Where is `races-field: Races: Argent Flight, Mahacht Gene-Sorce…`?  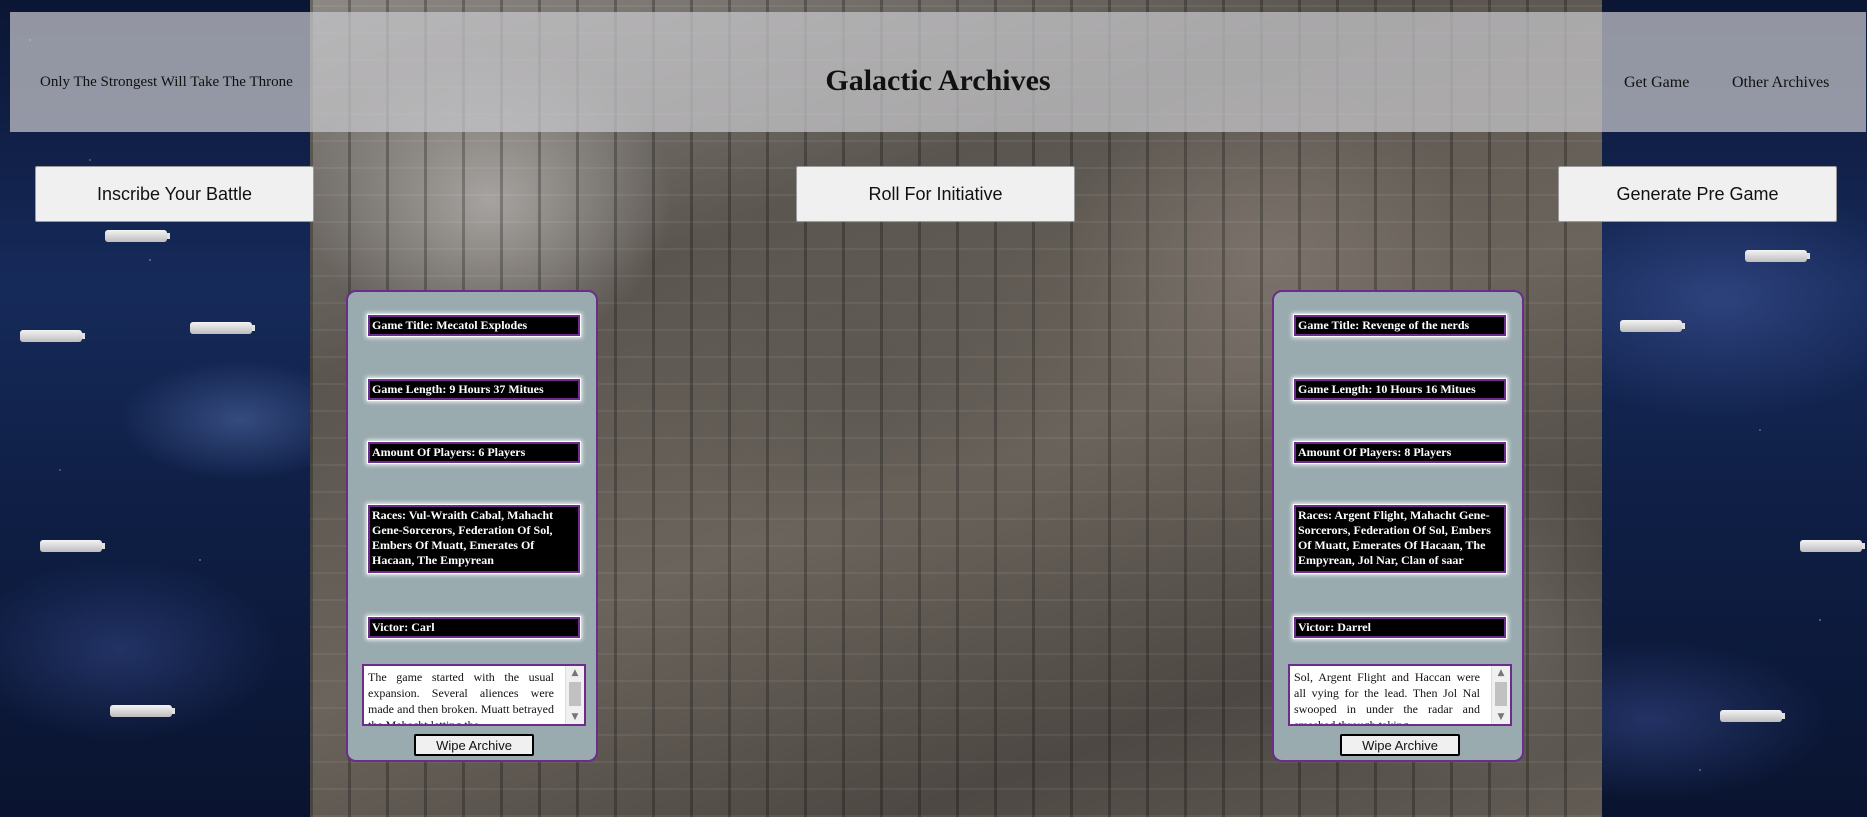
races-field: Races: Argent Flight, Mahacht Gene-Sorce… is located at coordinates (1400, 539).